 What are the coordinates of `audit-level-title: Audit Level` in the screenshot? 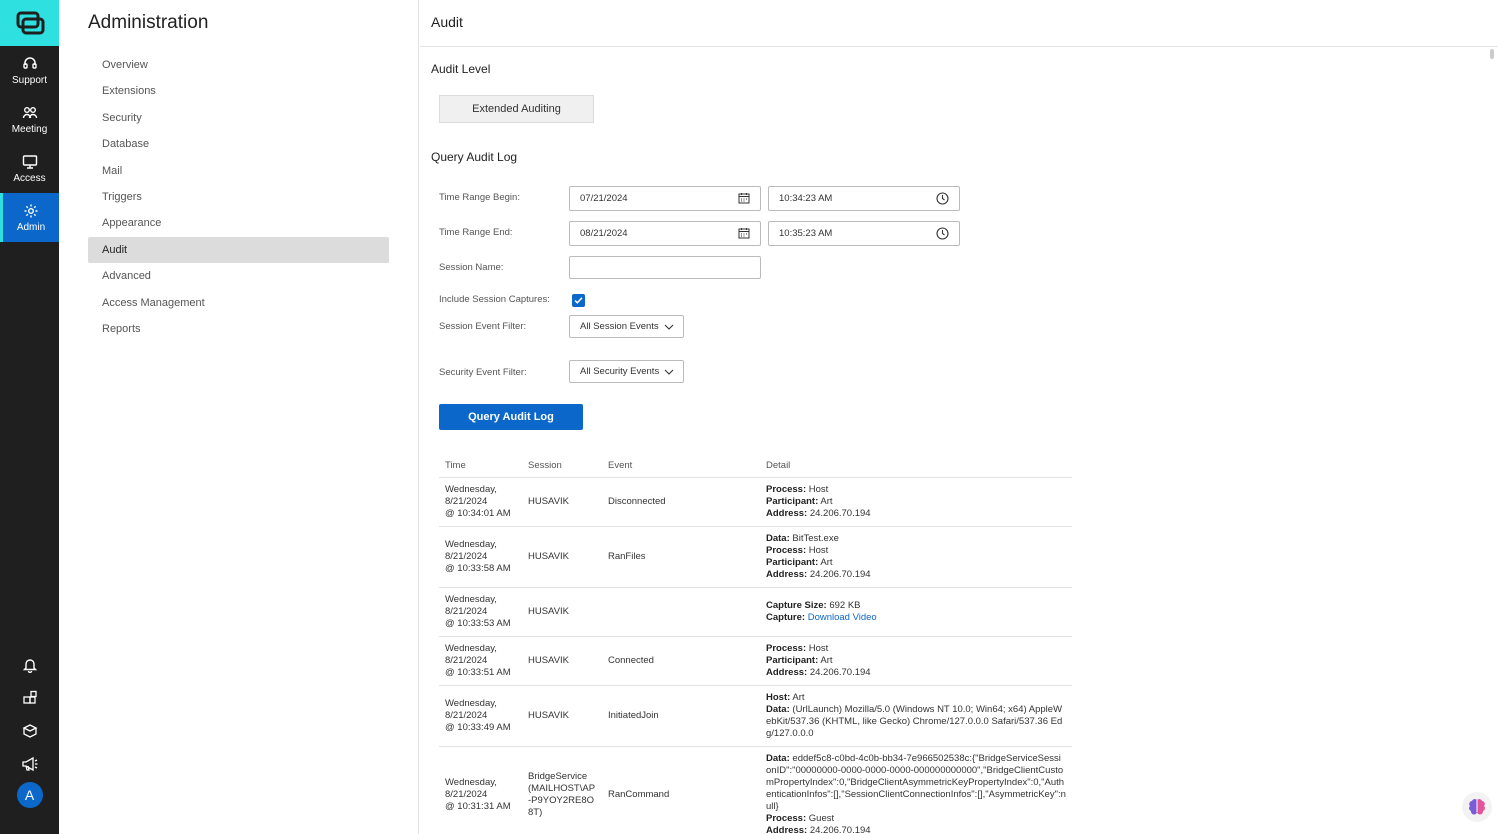 It's located at (461, 69).